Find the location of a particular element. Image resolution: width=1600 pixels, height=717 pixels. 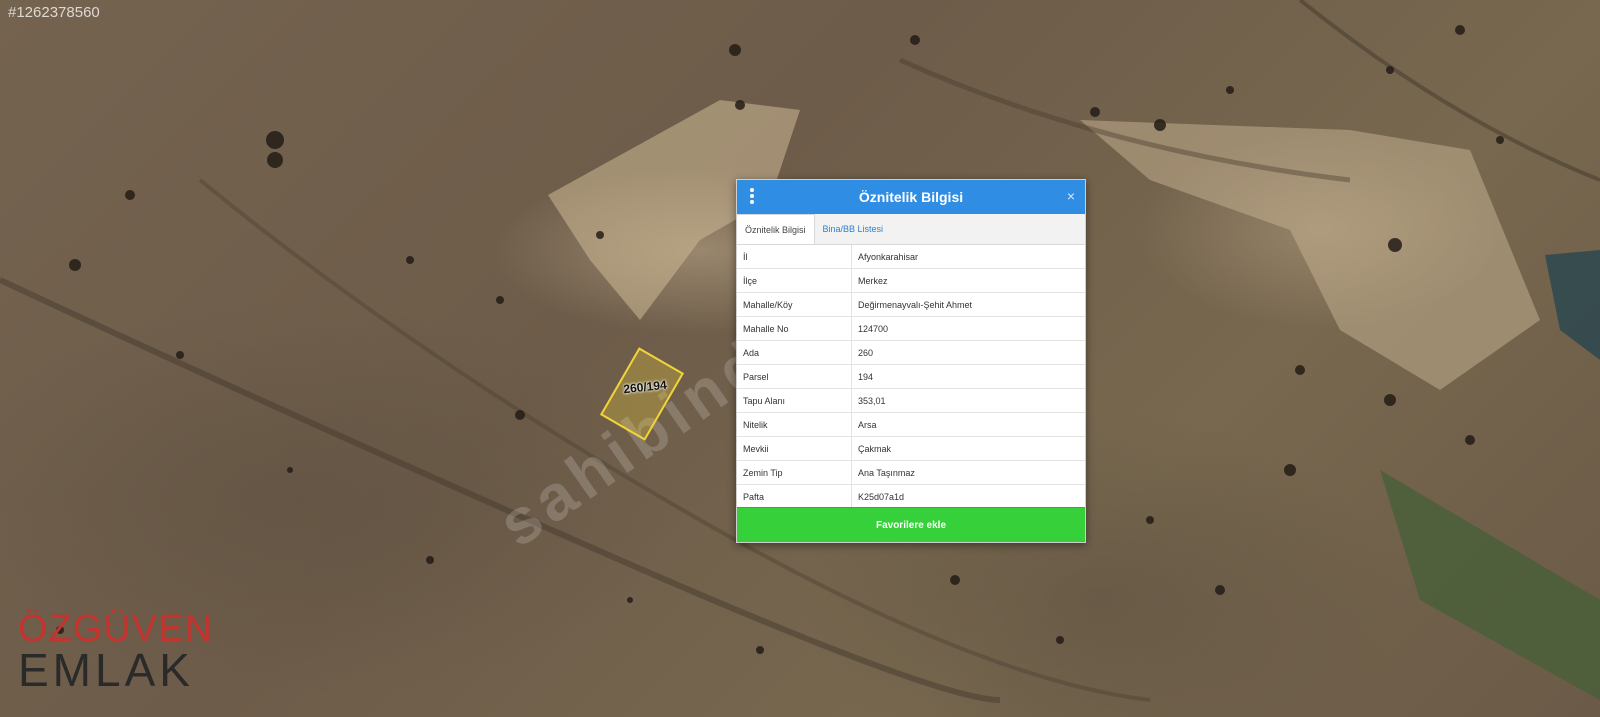

row-key: İl is located at coordinates (794, 257).